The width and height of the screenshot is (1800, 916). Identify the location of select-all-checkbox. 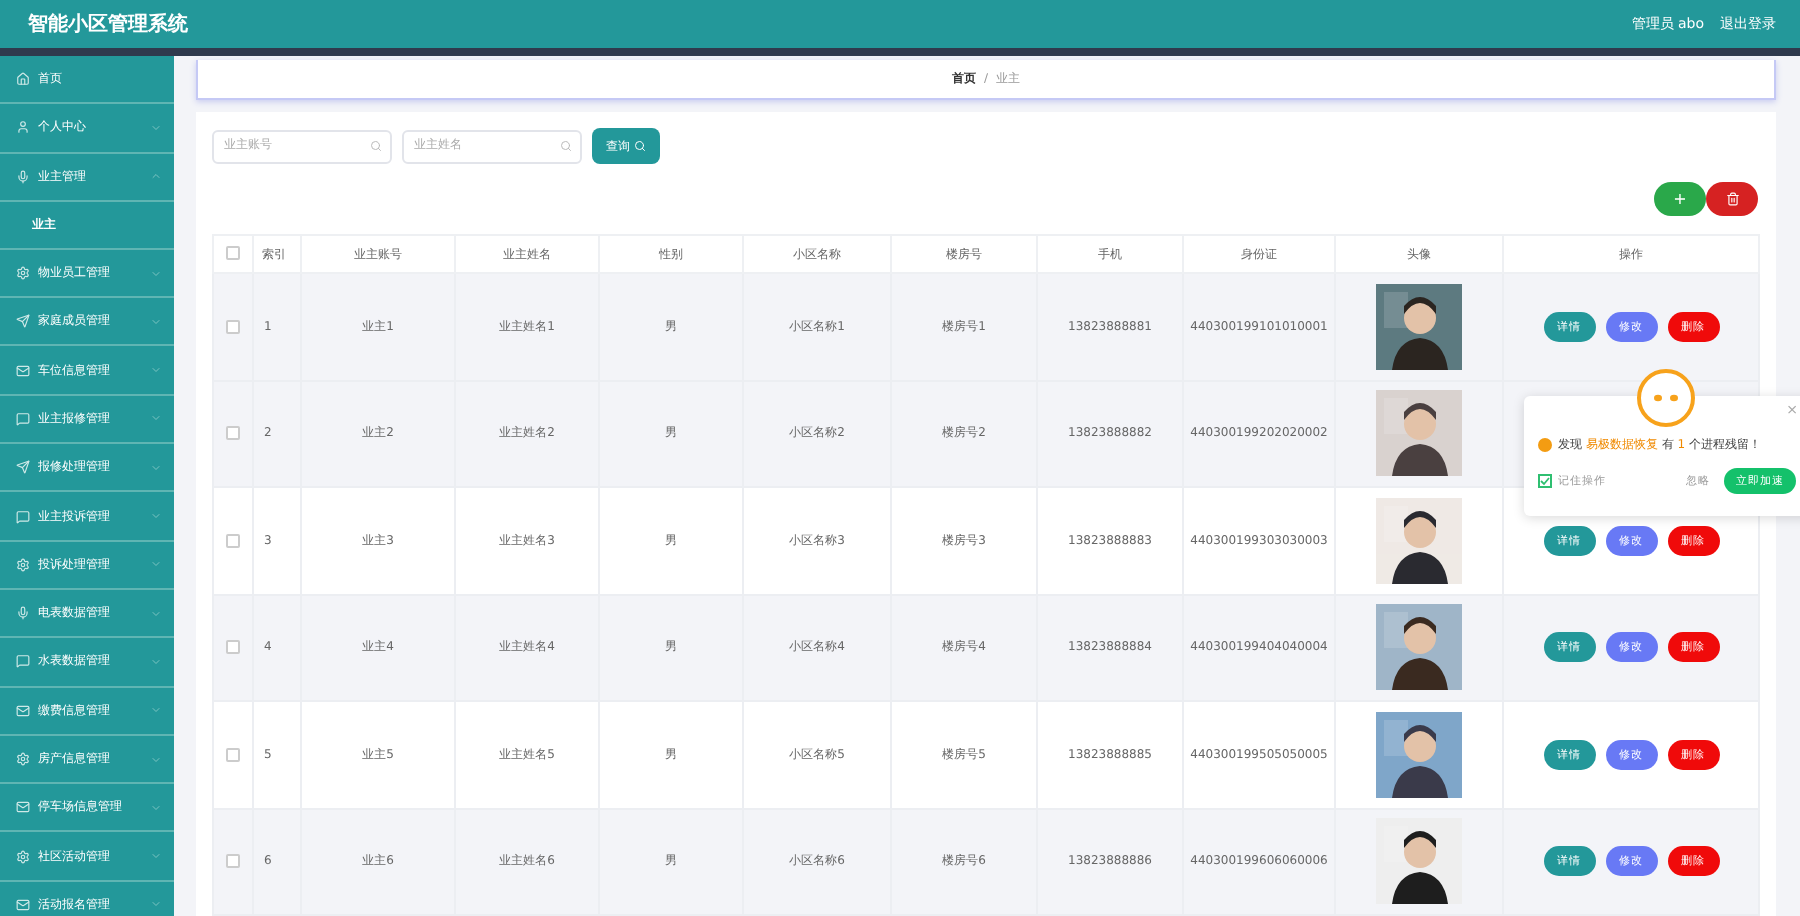
(233, 253).